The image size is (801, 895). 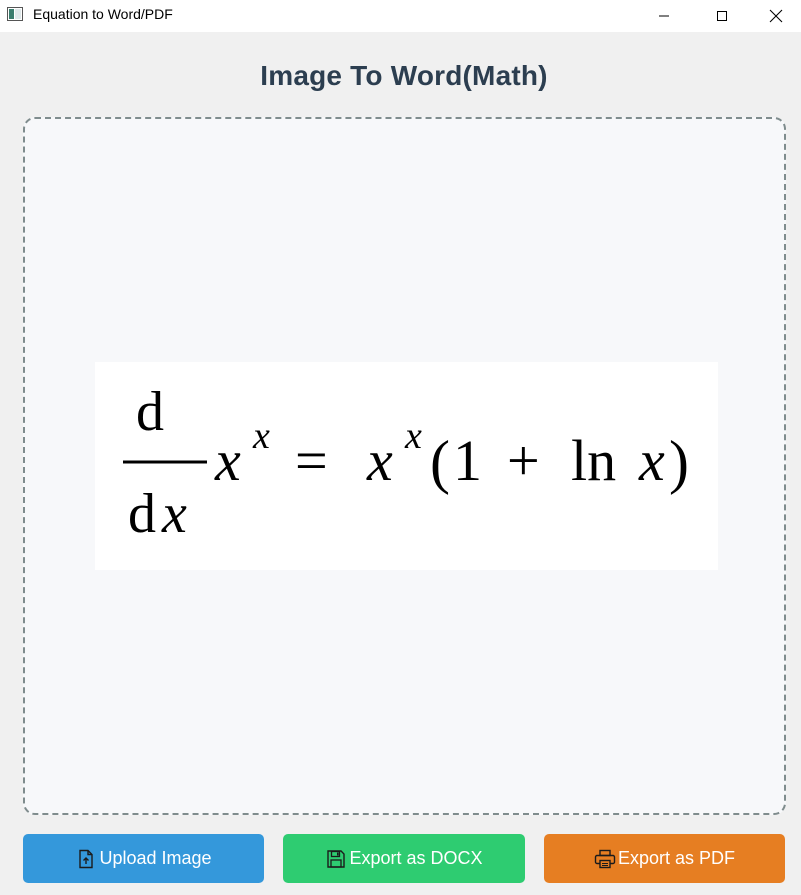 What do you see at coordinates (679, 462) in the screenshot?
I see `close-paren: )` at bounding box center [679, 462].